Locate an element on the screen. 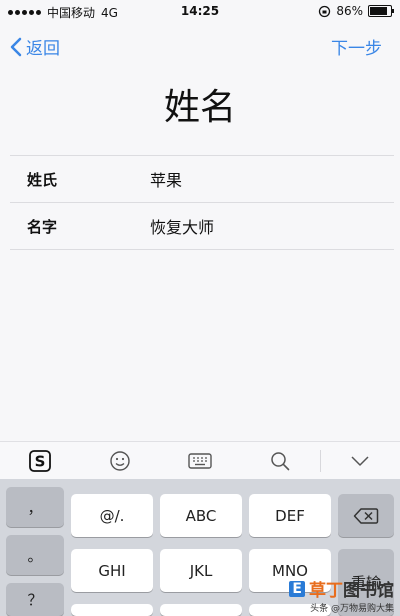 The width and height of the screenshot is (400, 616). emoji-button is located at coordinates (120, 461).